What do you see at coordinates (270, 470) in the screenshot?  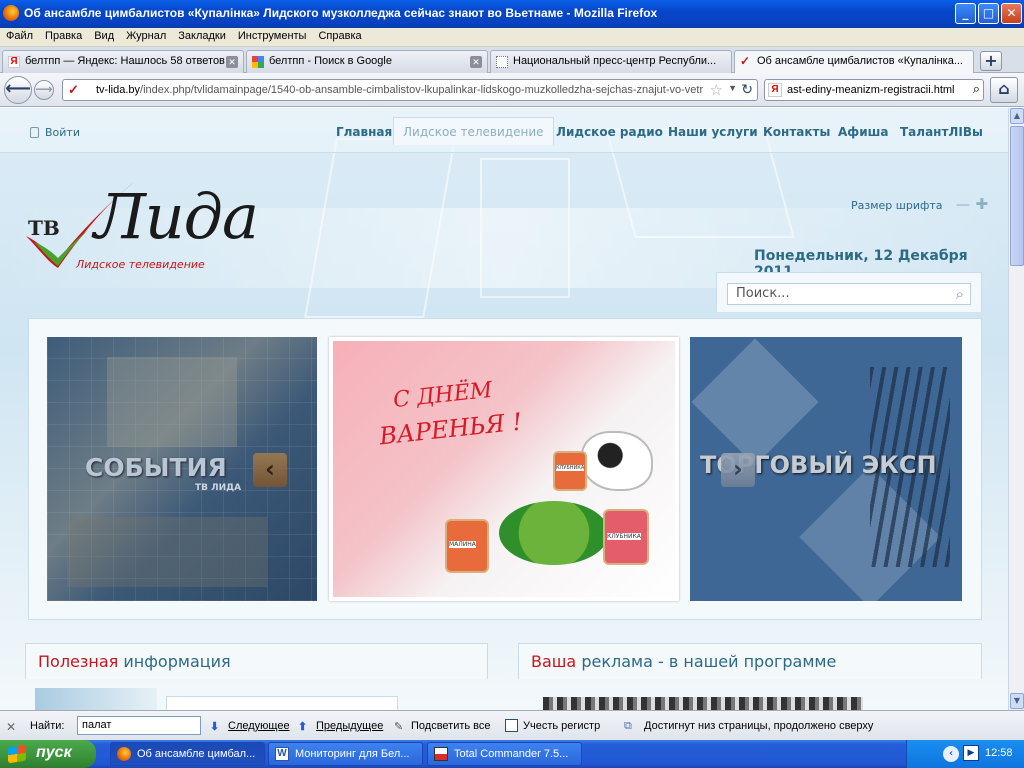 I see `carousel-prev-button: ‹` at bounding box center [270, 470].